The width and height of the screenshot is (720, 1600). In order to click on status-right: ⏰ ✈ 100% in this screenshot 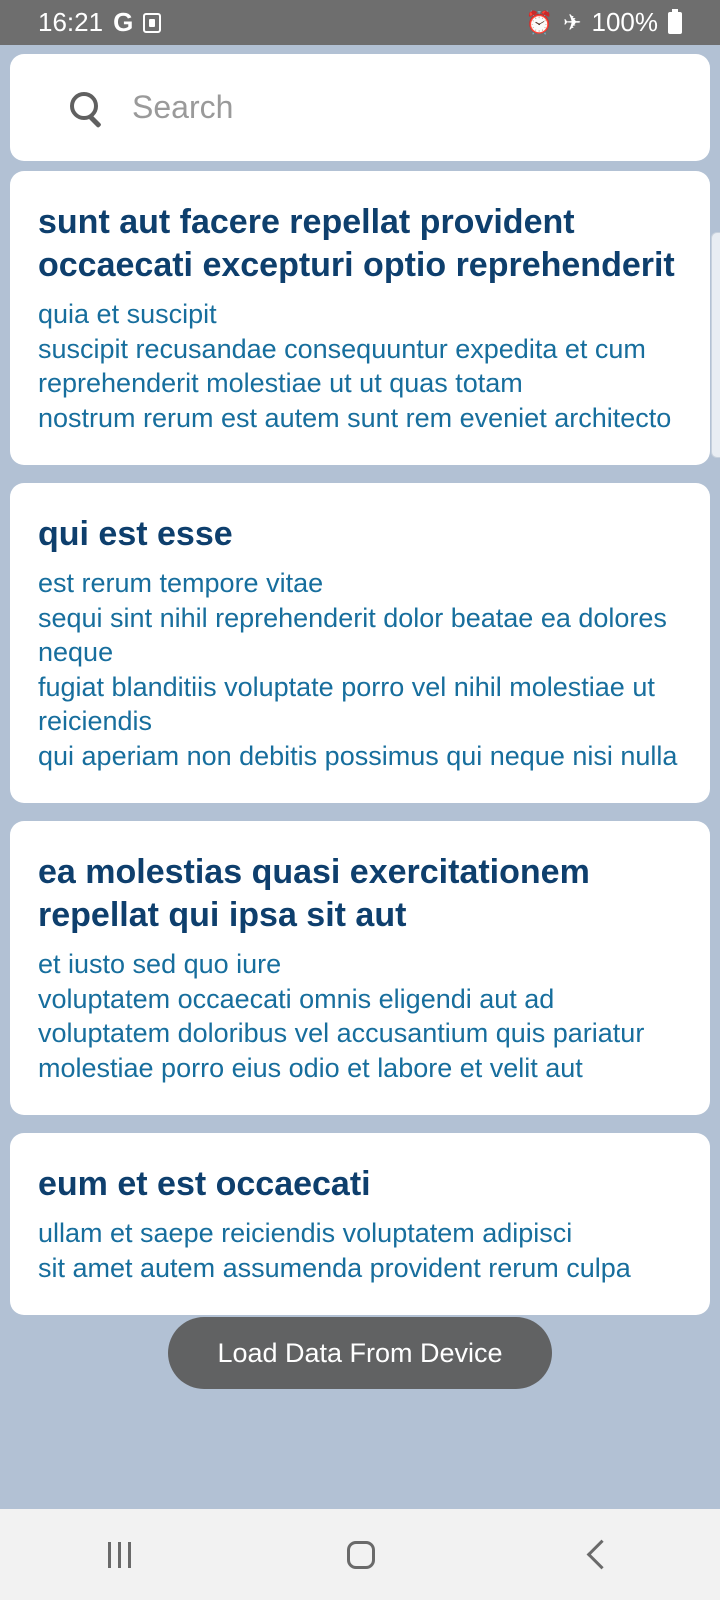, I will do `click(604, 22)`.